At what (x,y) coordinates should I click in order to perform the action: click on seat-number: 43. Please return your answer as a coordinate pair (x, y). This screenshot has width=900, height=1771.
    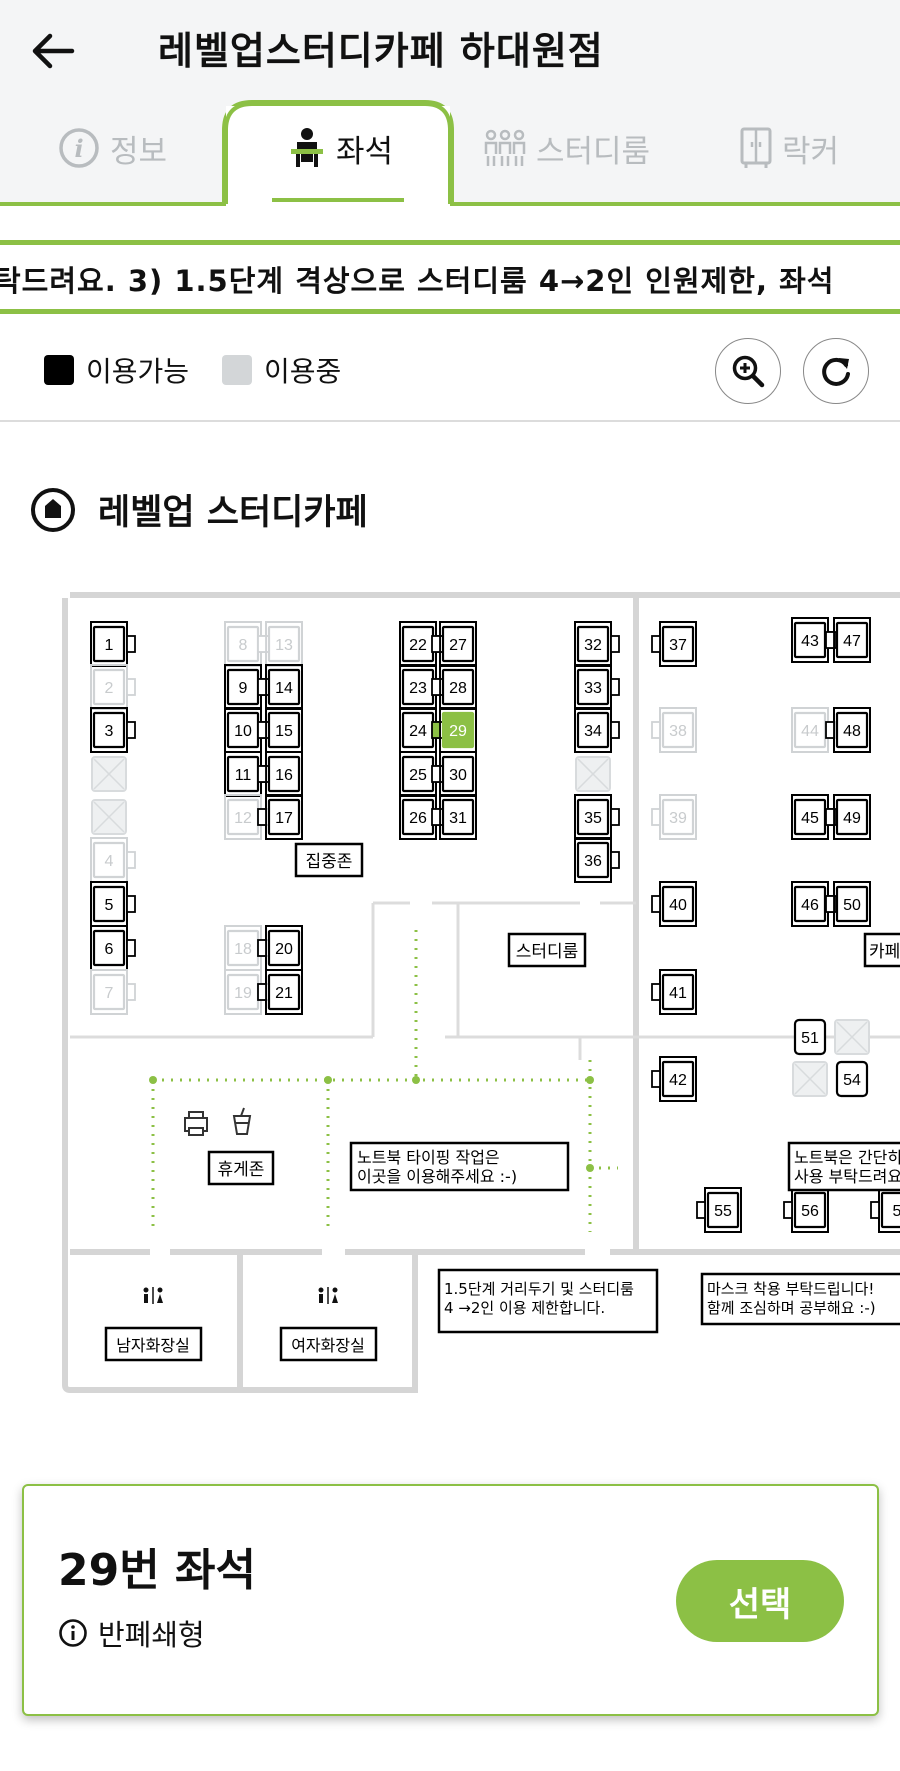
    Looking at the image, I should click on (810, 641).